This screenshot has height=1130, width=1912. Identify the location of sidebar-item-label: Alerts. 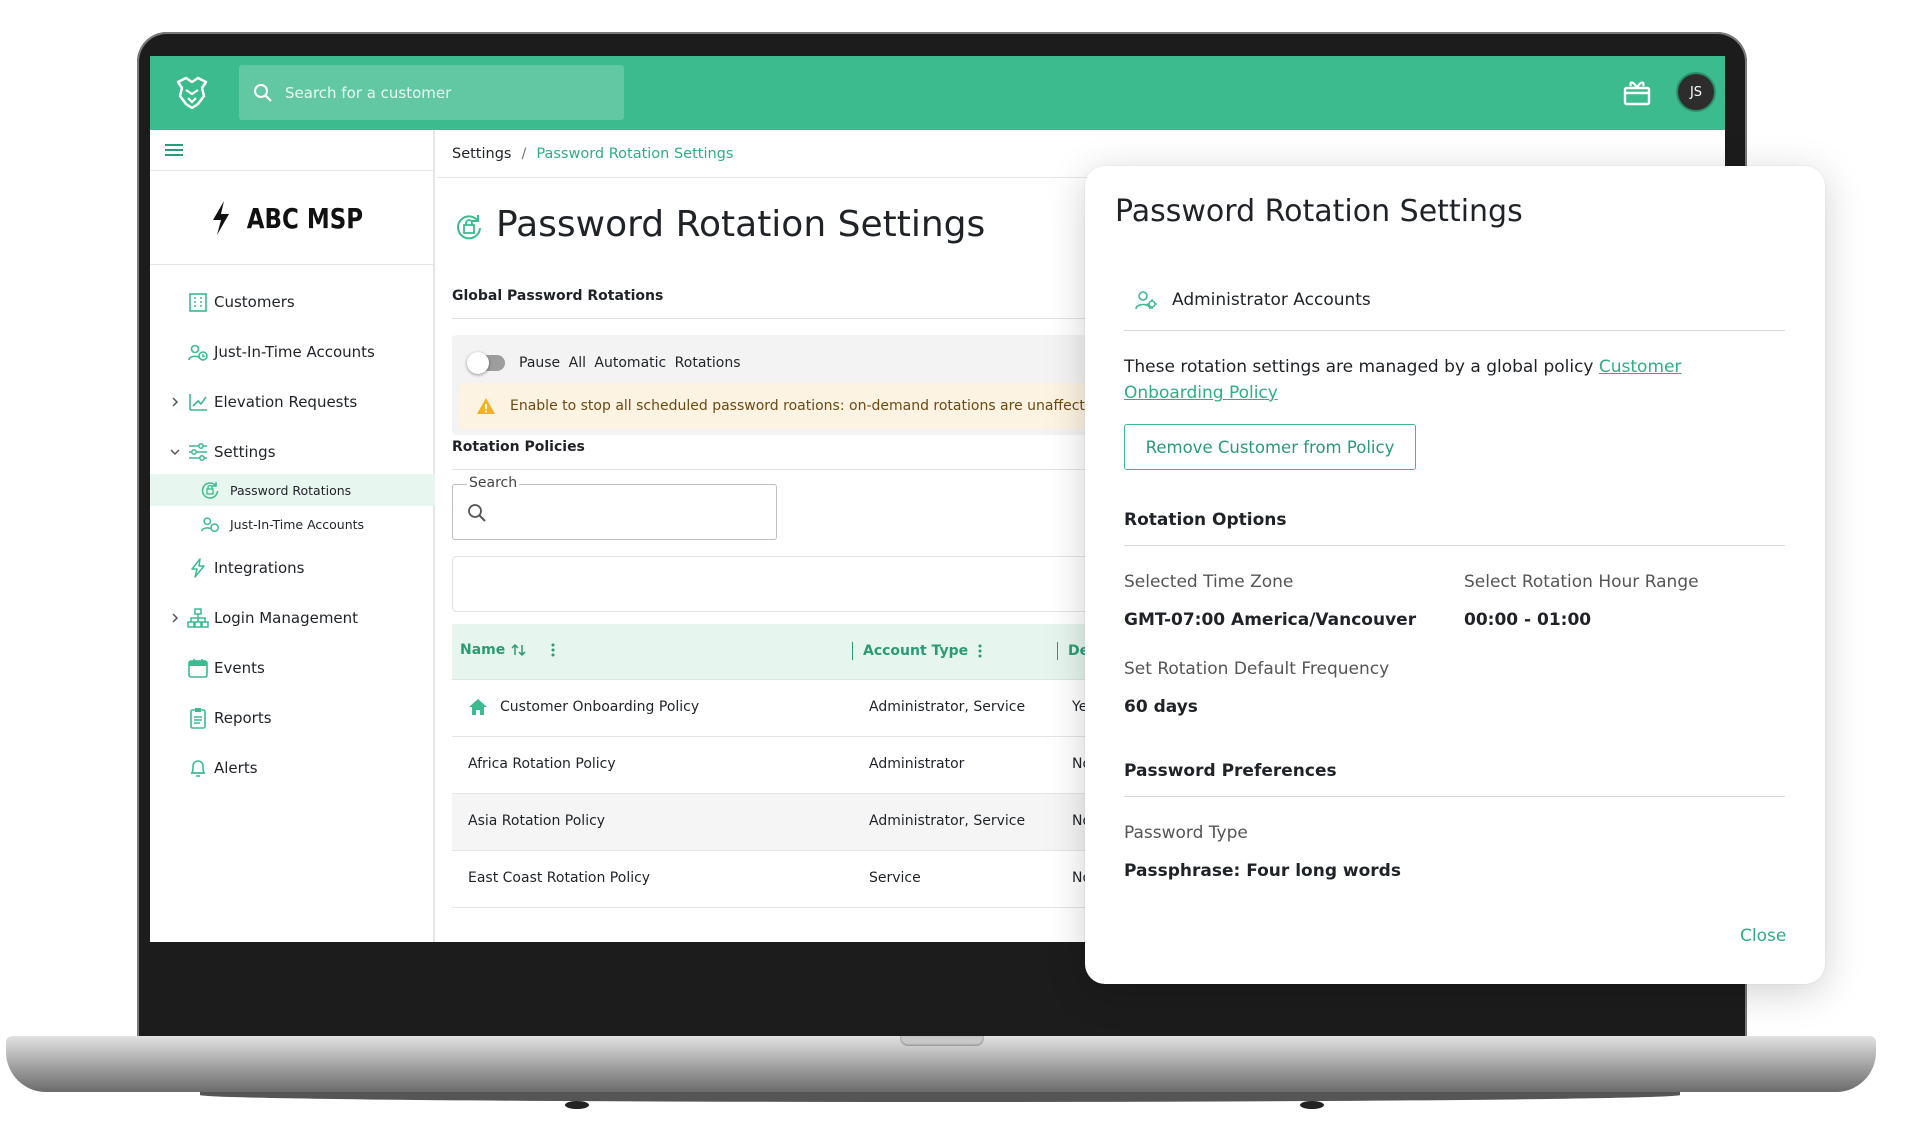
(236, 768).